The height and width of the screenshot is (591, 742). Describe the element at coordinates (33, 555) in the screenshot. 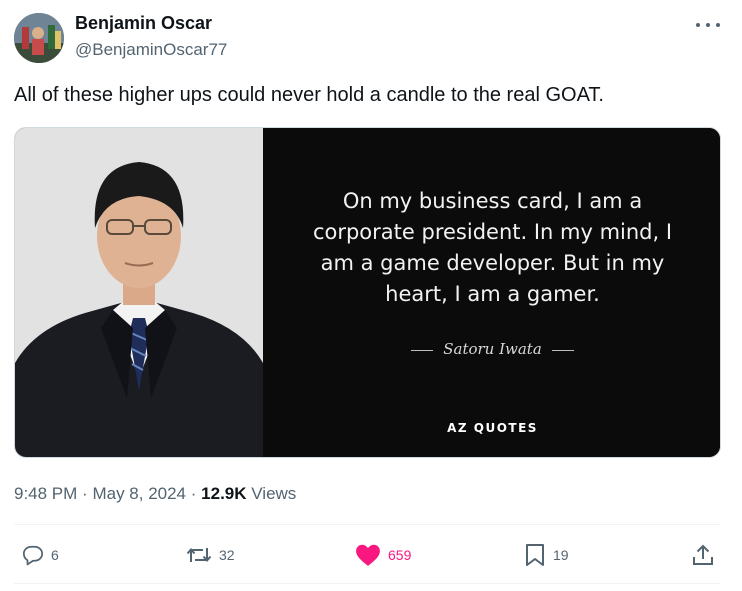

I see `reply-icon` at that location.